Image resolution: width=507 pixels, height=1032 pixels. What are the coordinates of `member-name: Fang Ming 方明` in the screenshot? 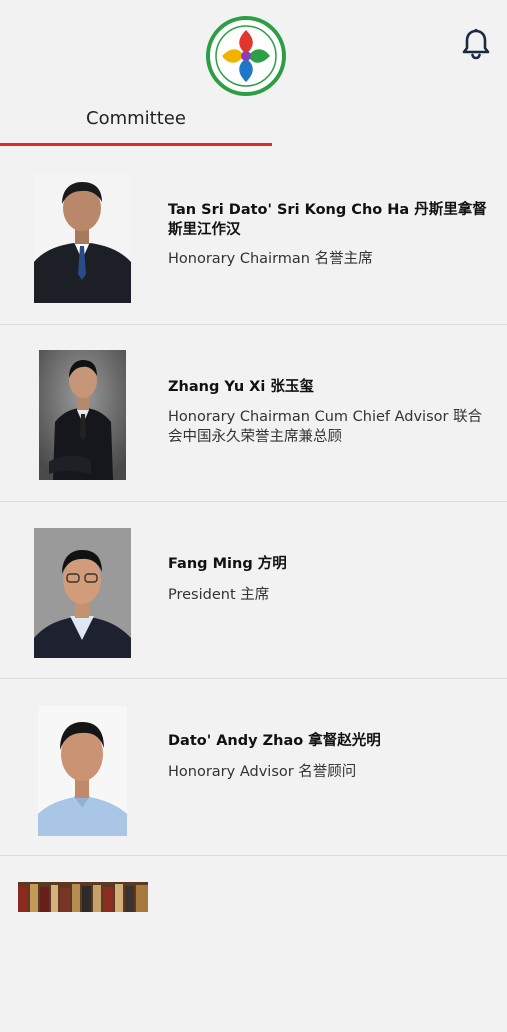 It's located at (227, 564).